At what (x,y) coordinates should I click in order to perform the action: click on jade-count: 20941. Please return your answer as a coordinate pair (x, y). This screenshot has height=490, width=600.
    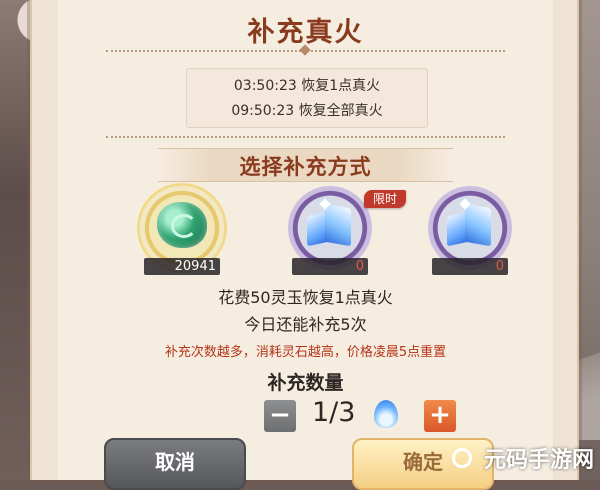
    Looking at the image, I should click on (182, 266).